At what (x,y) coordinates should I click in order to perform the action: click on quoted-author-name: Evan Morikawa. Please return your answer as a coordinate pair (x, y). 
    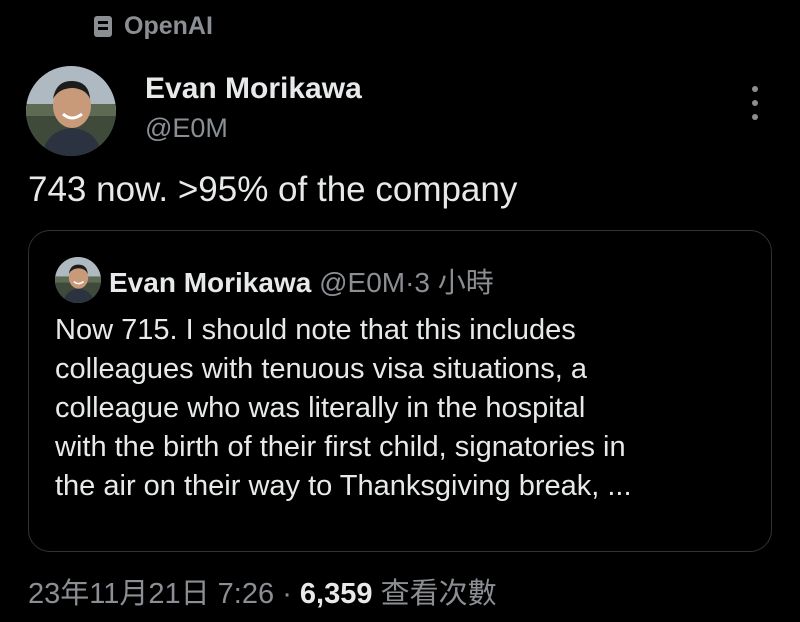
    Looking at the image, I should click on (210, 282).